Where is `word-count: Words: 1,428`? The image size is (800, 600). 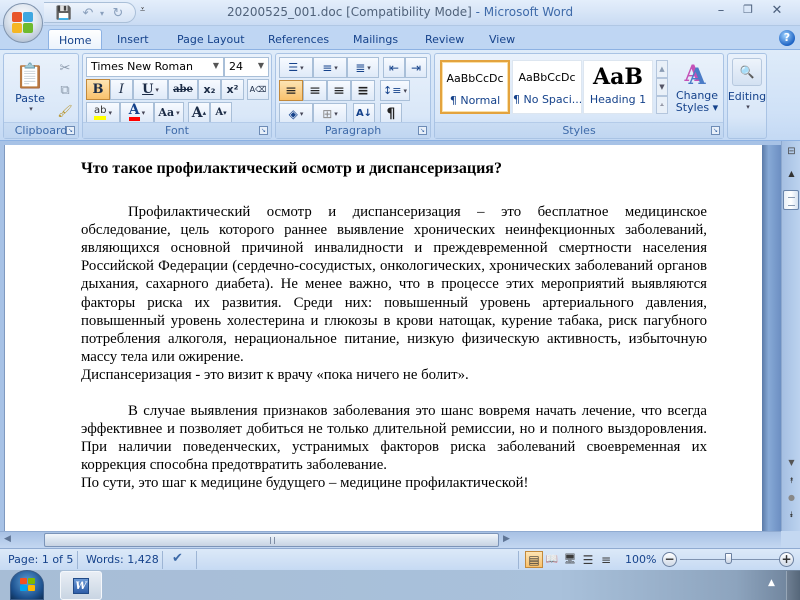
word-count: Words: 1,428 is located at coordinates (122, 559).